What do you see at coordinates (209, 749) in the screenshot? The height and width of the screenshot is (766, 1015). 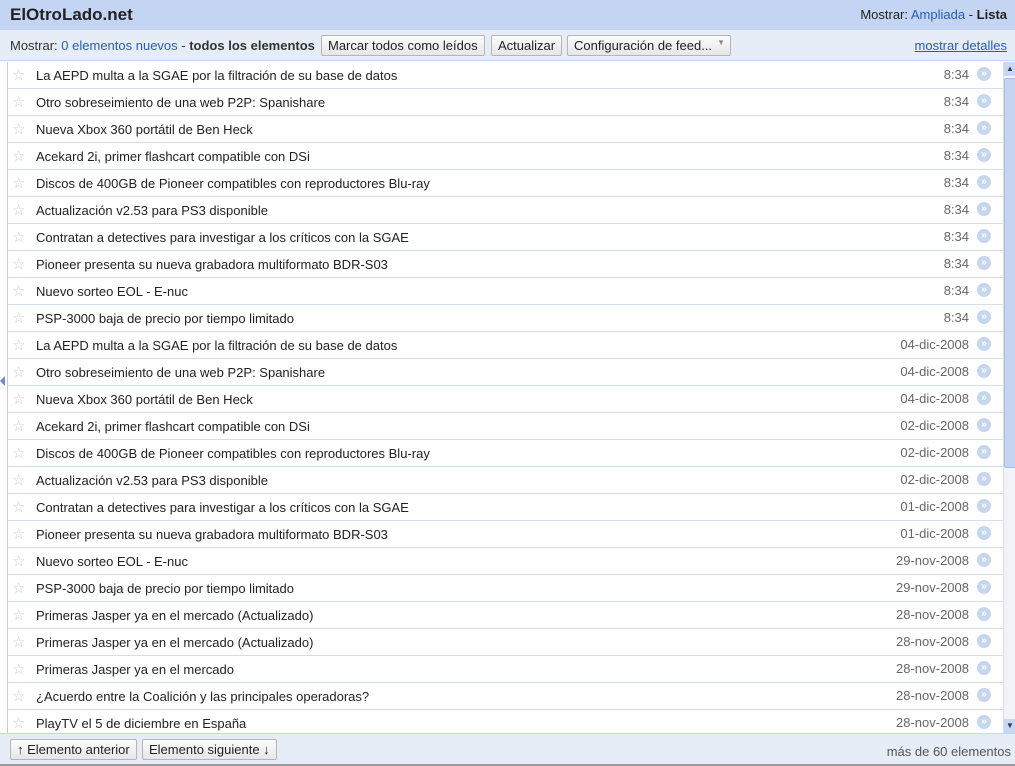 I see `next-item-button: Elemento siguiente ↓` at bounding box center [209, 749].